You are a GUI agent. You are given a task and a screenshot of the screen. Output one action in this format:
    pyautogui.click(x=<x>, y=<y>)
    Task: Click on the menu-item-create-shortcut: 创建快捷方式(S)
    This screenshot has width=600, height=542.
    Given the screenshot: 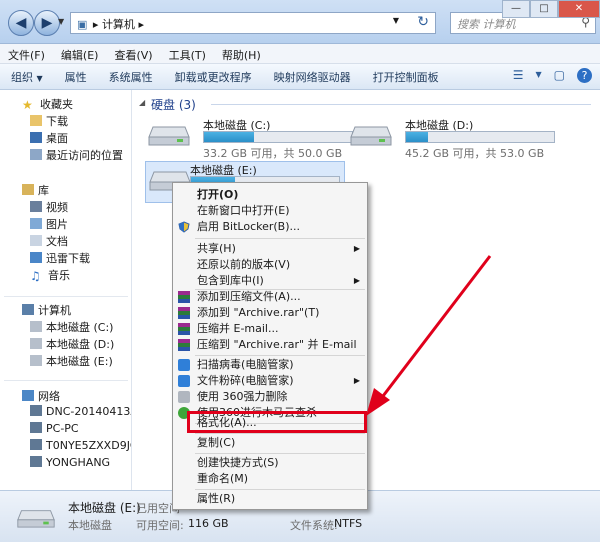 What is the action you would take?
    pyautogui.click(x=270, y=463)
    